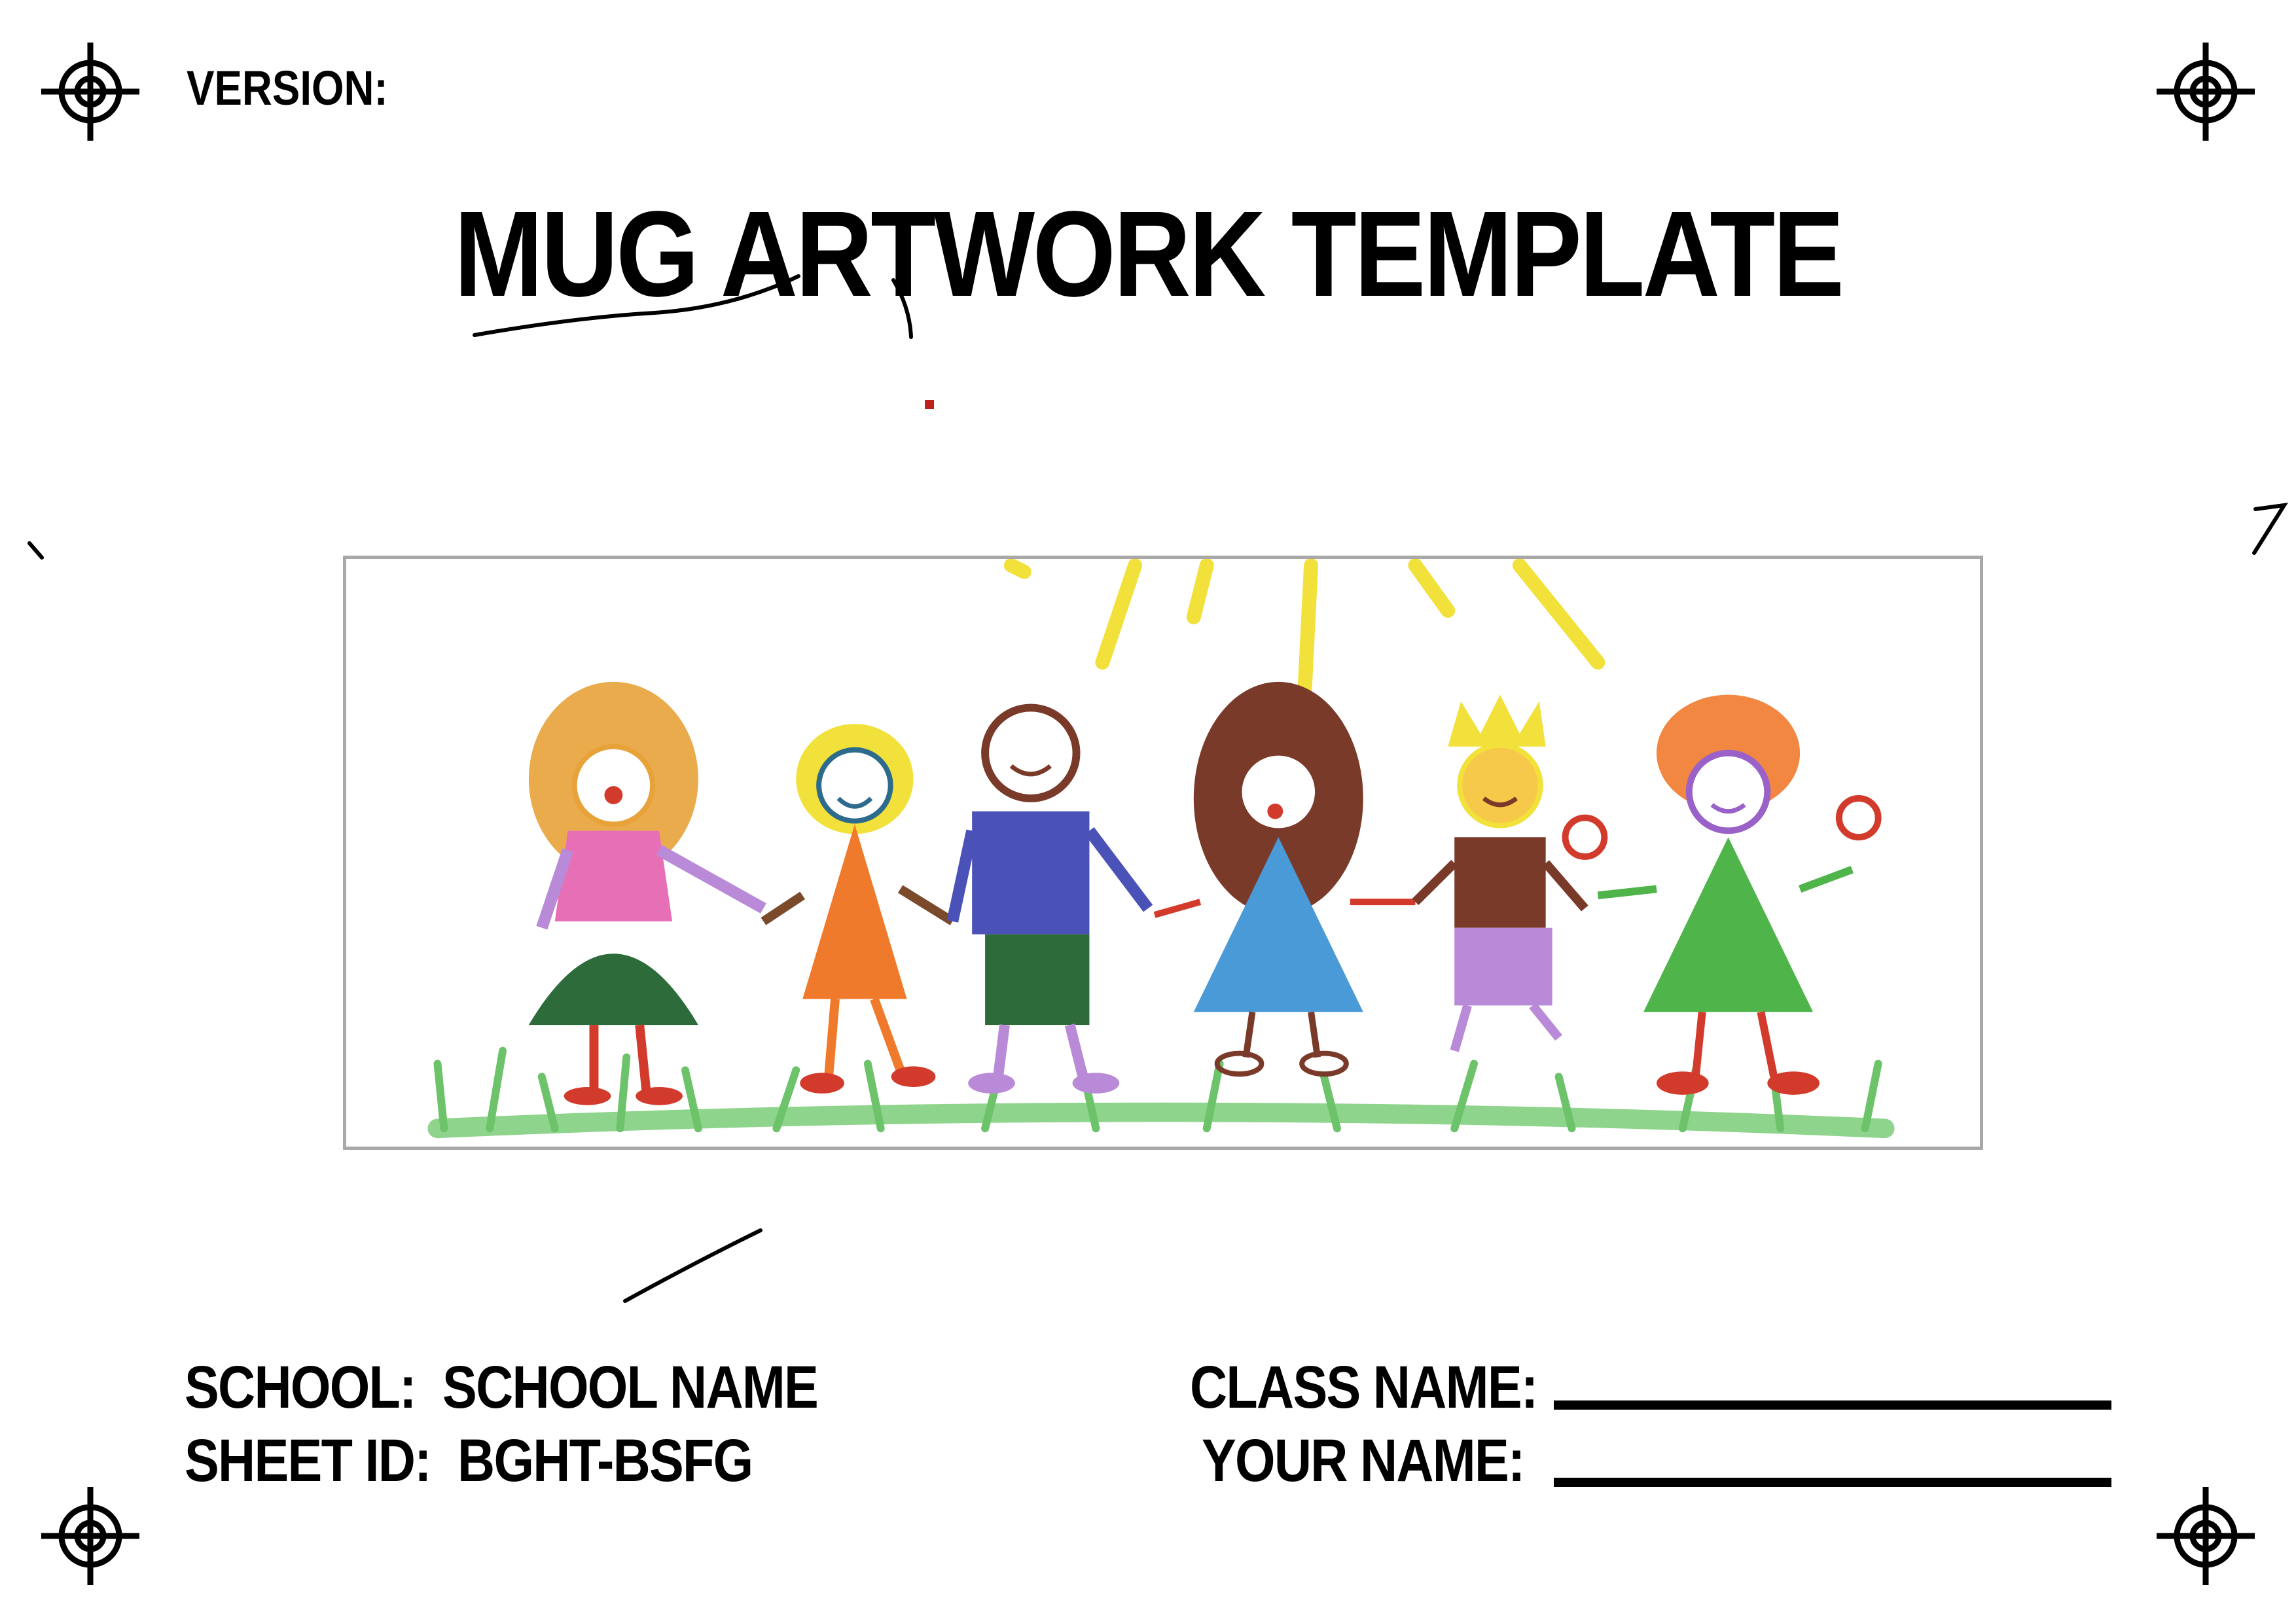  What do you see at coordinates (308, 1461) in the screenshot?
I see `sheet-id-label: SHEET ID:` at bounding box center [308, 1461].